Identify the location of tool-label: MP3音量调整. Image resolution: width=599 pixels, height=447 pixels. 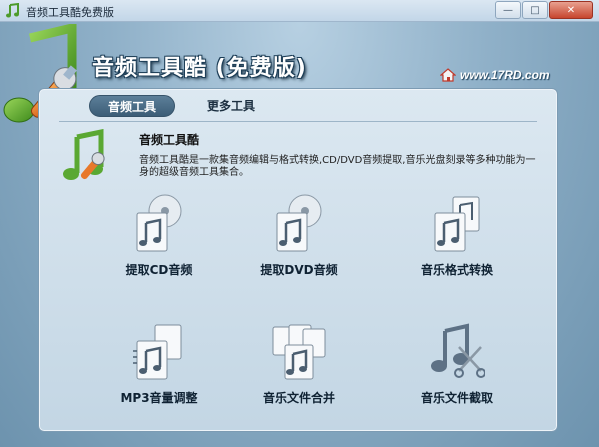
(159, 398).